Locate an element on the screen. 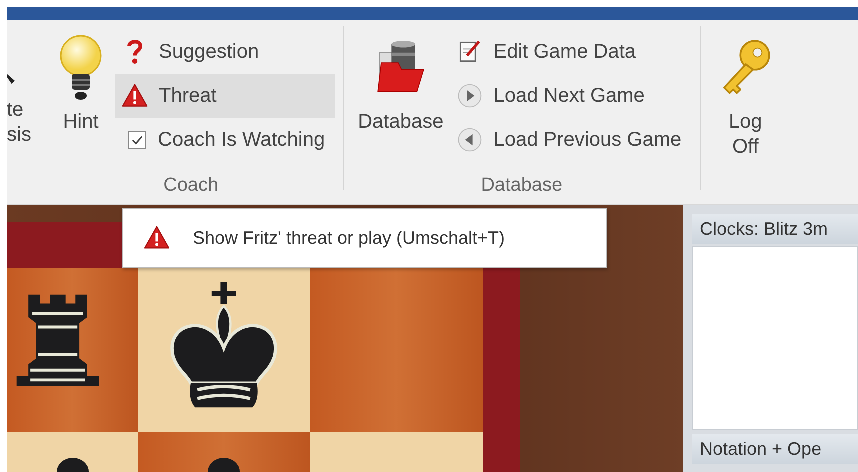  ribbon-button: Hint is located at coordinates (81, 97).